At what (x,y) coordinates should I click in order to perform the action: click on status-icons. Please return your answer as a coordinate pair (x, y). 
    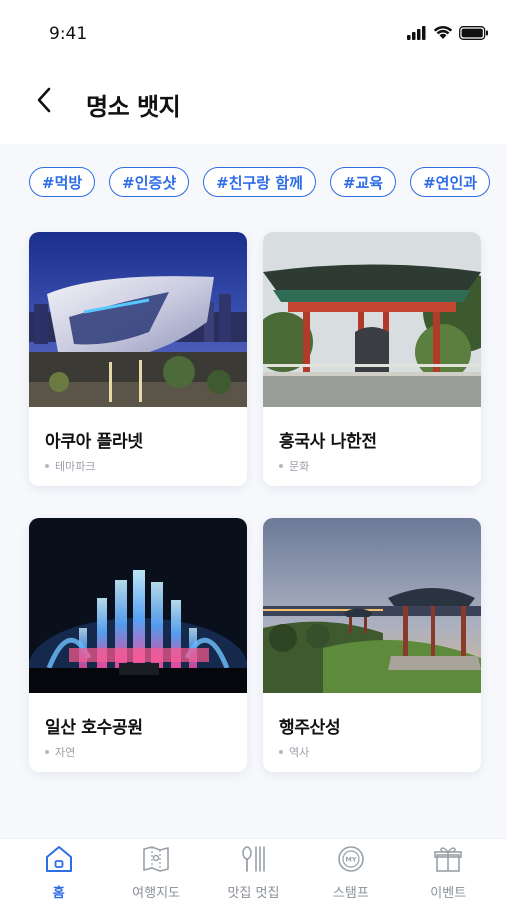
    Looking at the image, I should click on (448, 34).